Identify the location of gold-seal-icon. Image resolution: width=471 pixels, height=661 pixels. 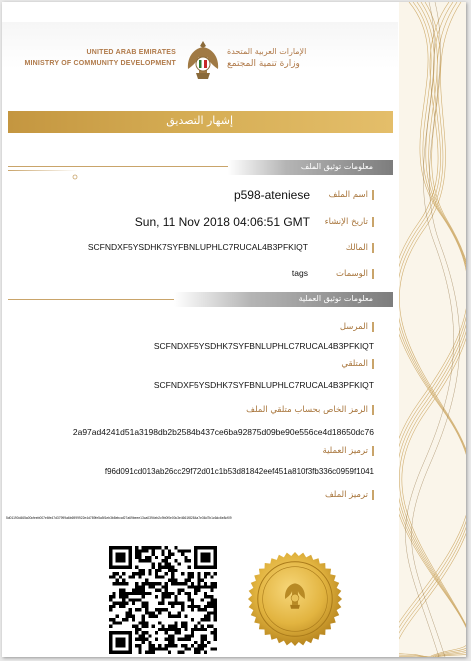
(295, 599).